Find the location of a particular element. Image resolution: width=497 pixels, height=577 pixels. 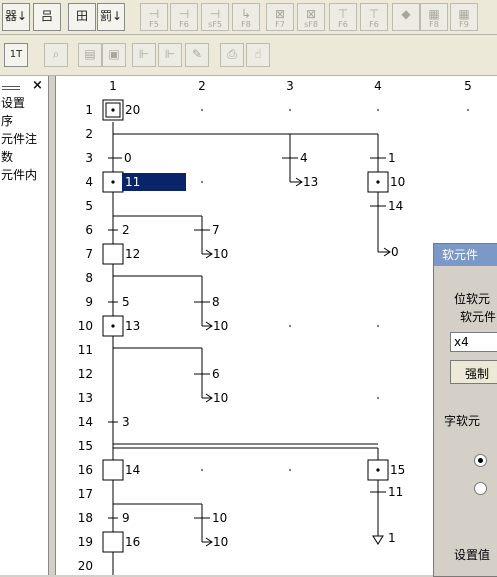

sidebar-item-settings: 设置 is located at coordinates (13, 102).